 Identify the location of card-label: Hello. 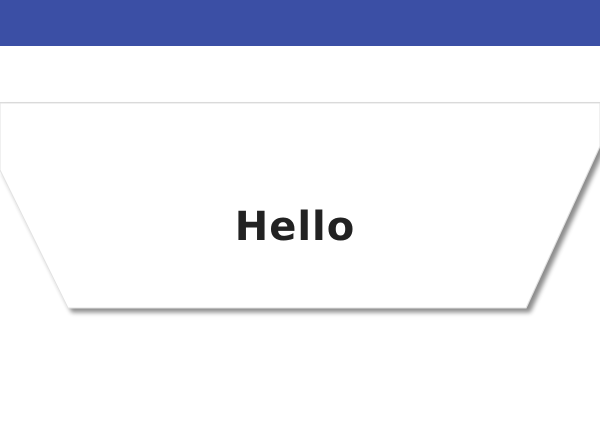
(295, 227).